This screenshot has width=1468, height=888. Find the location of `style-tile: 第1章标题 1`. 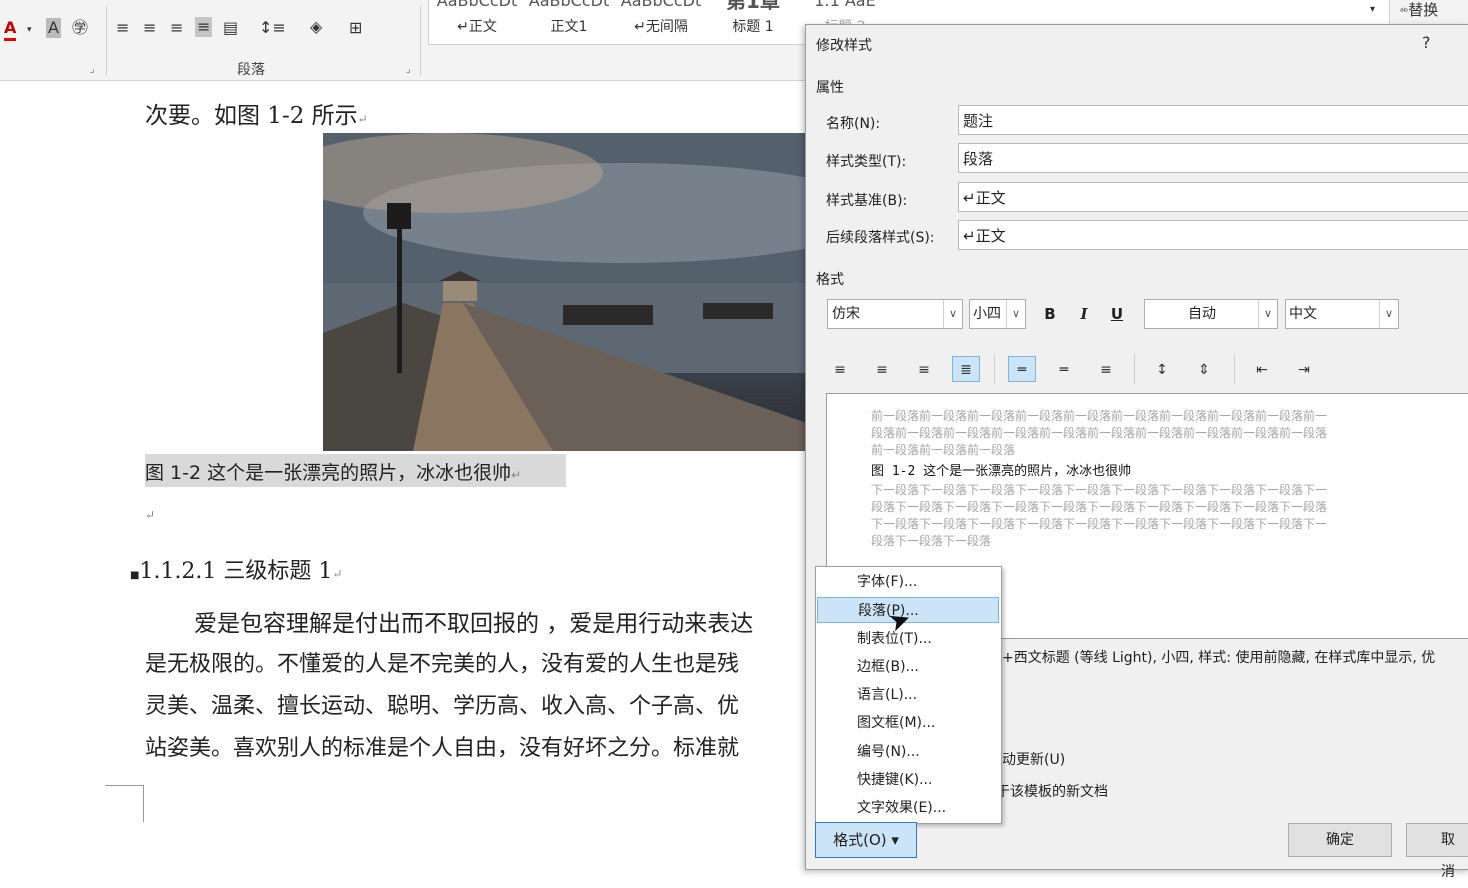

style-tile: 第1章标题 1 is located at coordinates (753, 20).